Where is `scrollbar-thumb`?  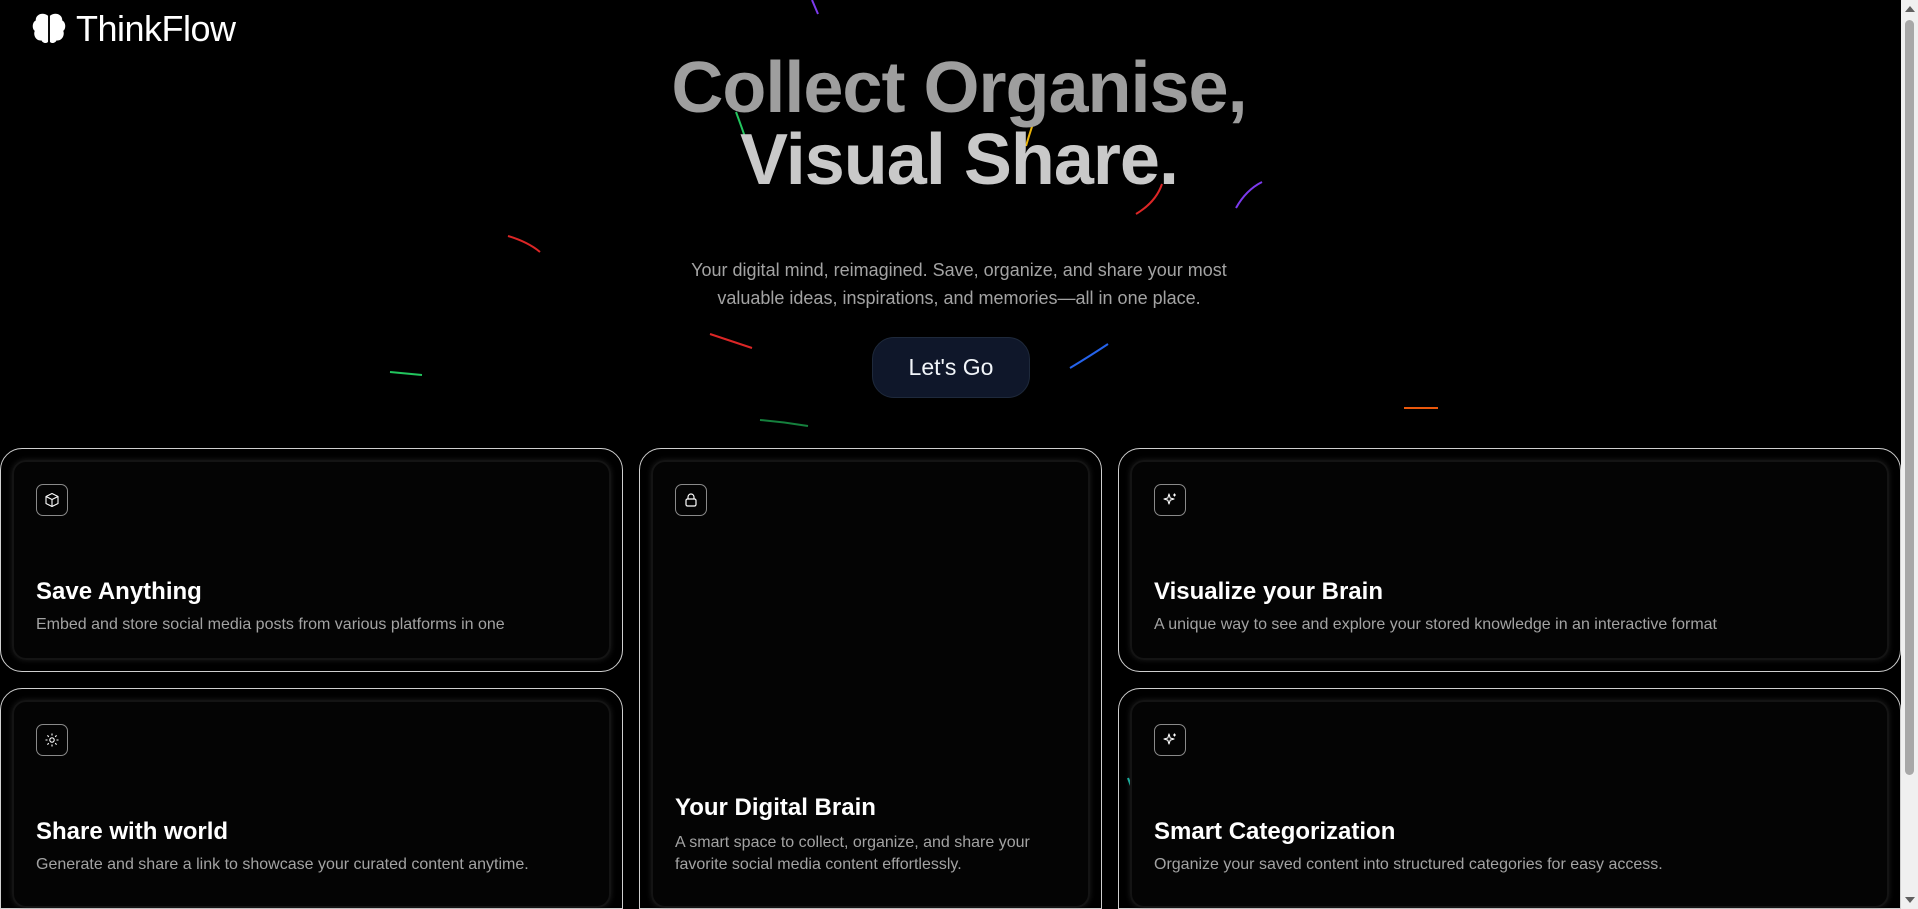
scrollbar-thumb is located at coordinates (1909, 397).